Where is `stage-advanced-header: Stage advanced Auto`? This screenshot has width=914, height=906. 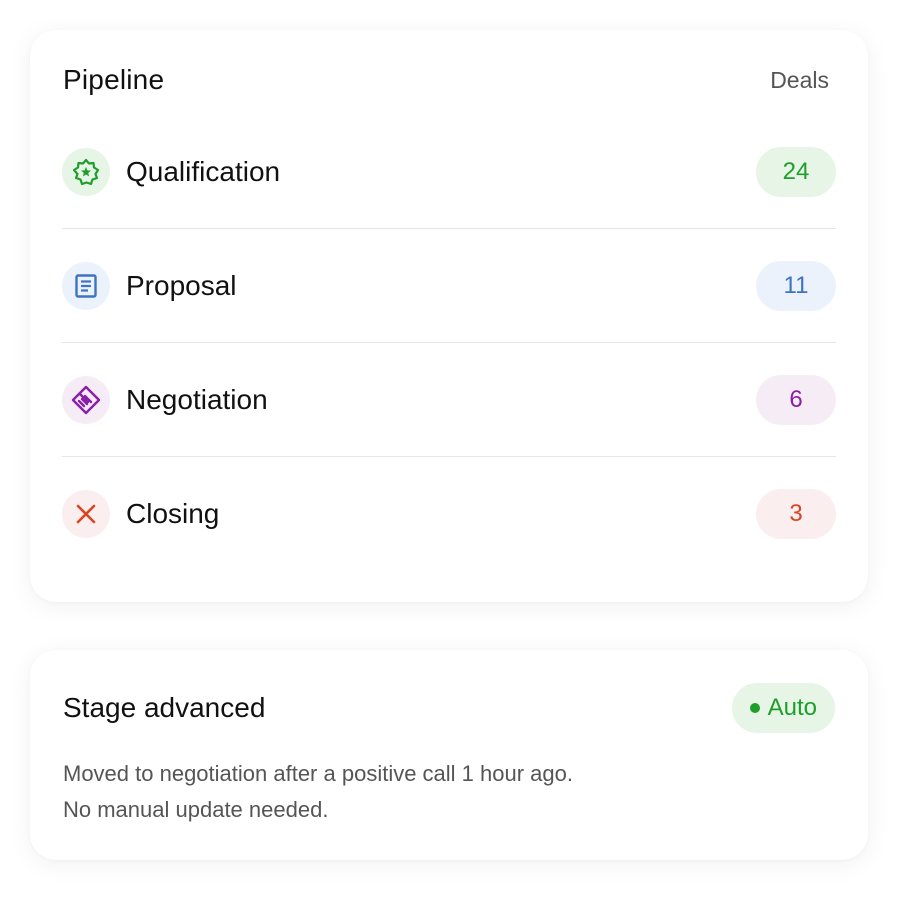 stage-advanced-header: Stage advanced Auto is located at coordinates (449, 708).